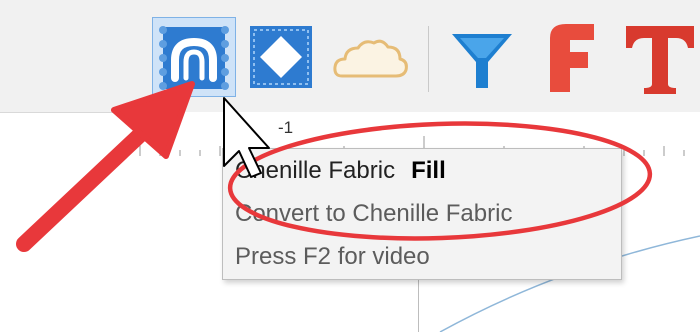 The image size is (700, 332). I want to click on mouse-cursor-icon, so click(246, 137).